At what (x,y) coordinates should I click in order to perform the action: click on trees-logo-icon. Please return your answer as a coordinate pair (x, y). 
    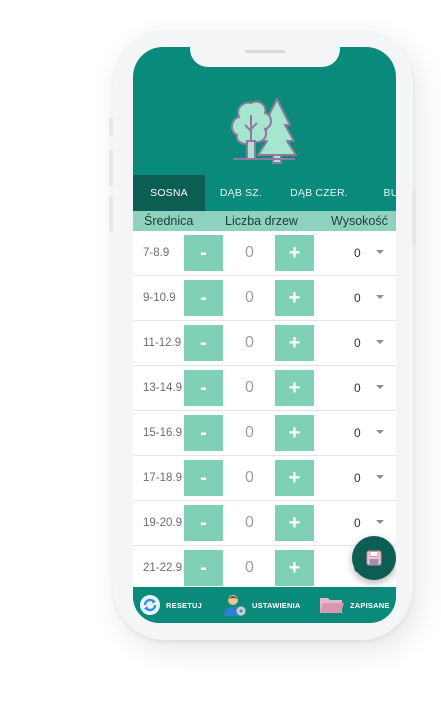
    Looking at the image, I should click on (264, 131).